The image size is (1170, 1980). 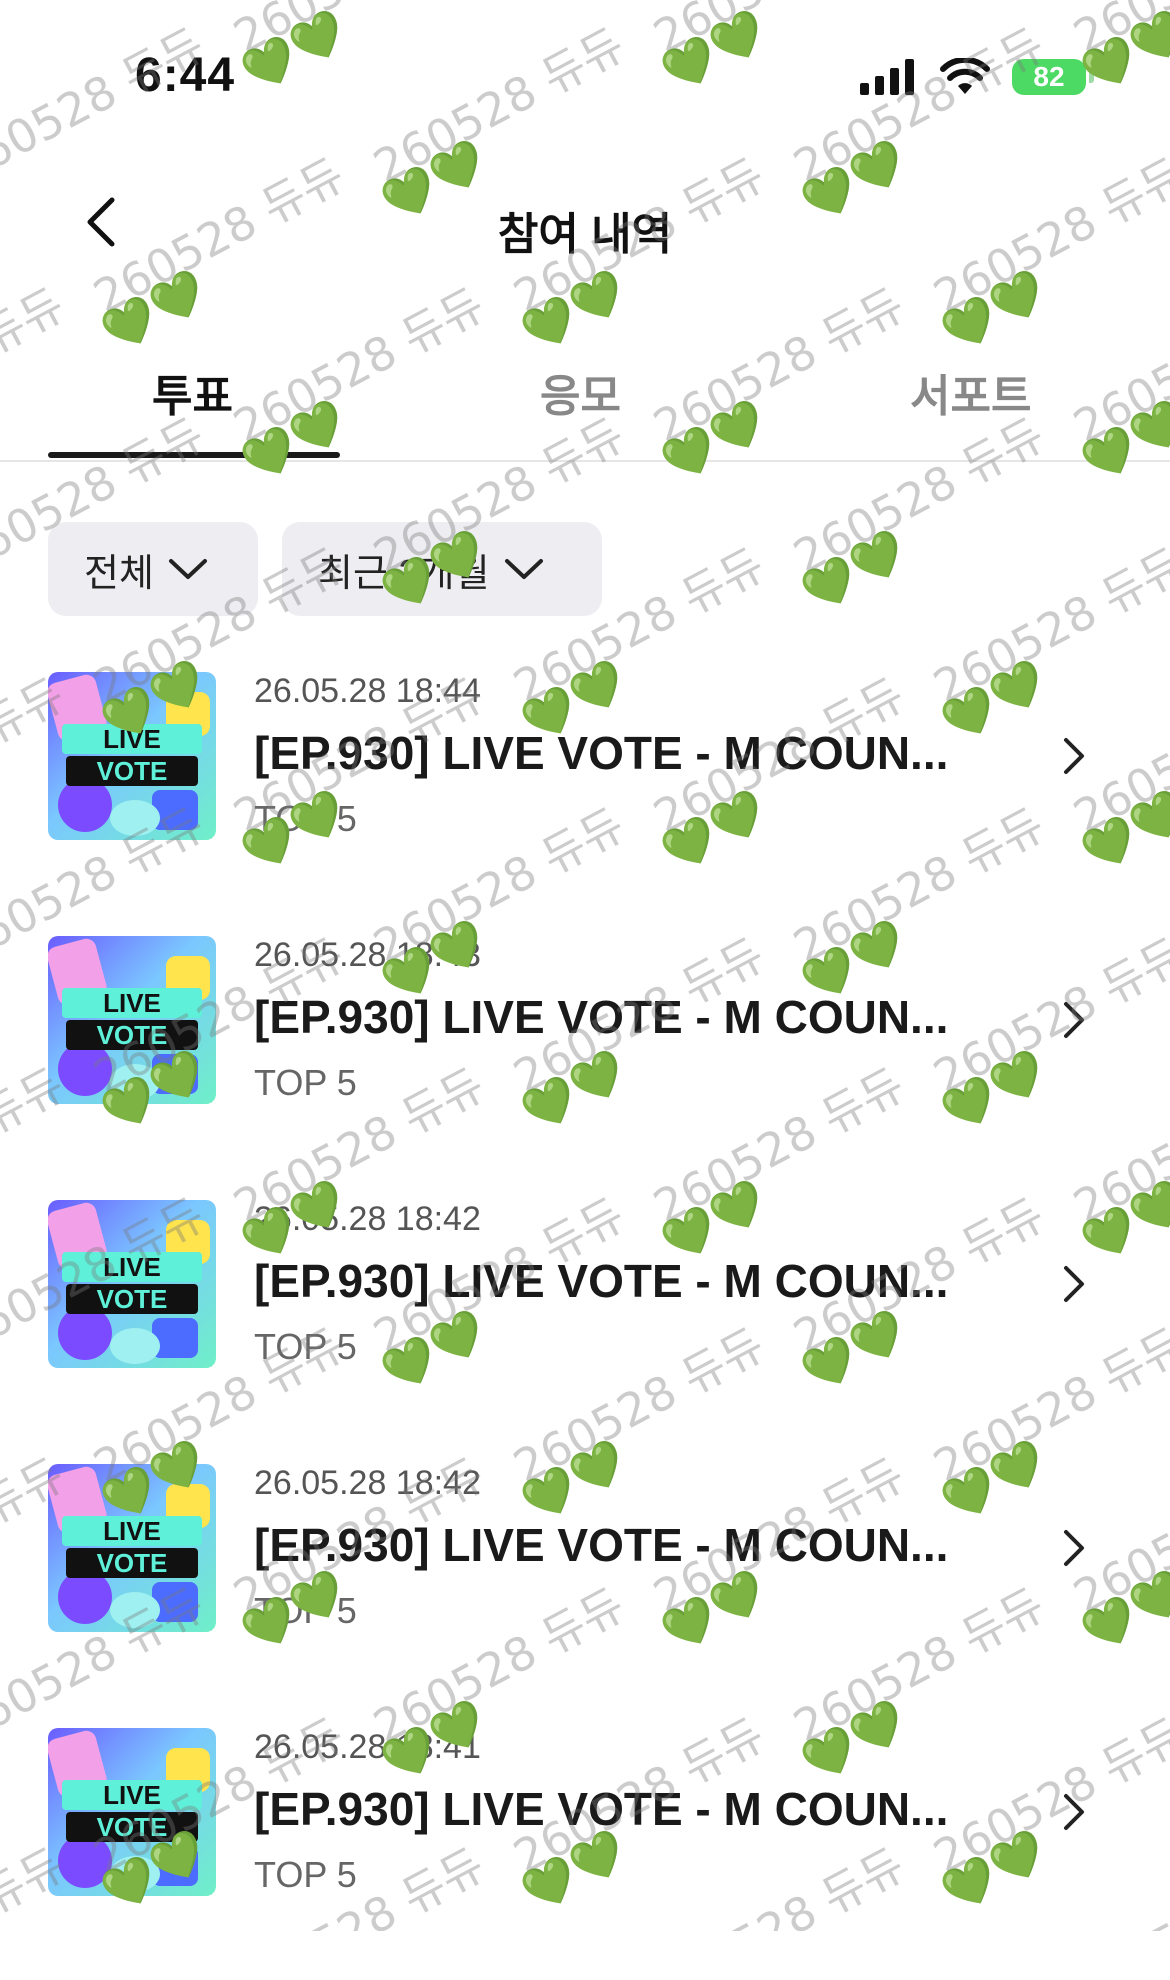 I want to click on signal-icon, so click(x=887, y=77).